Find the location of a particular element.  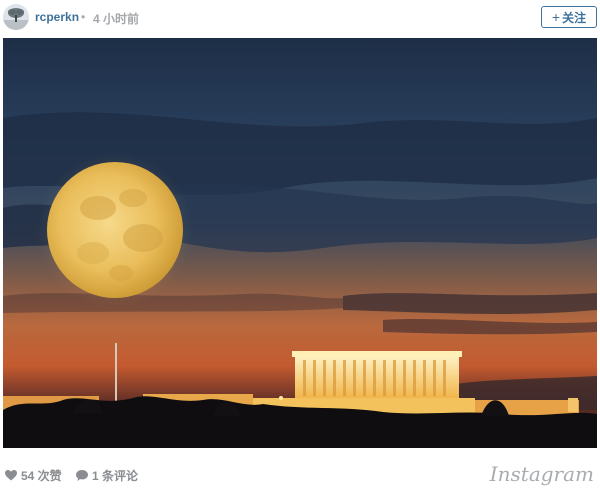

likes-button: 54 次赞 is located at coordinates (33, 475).